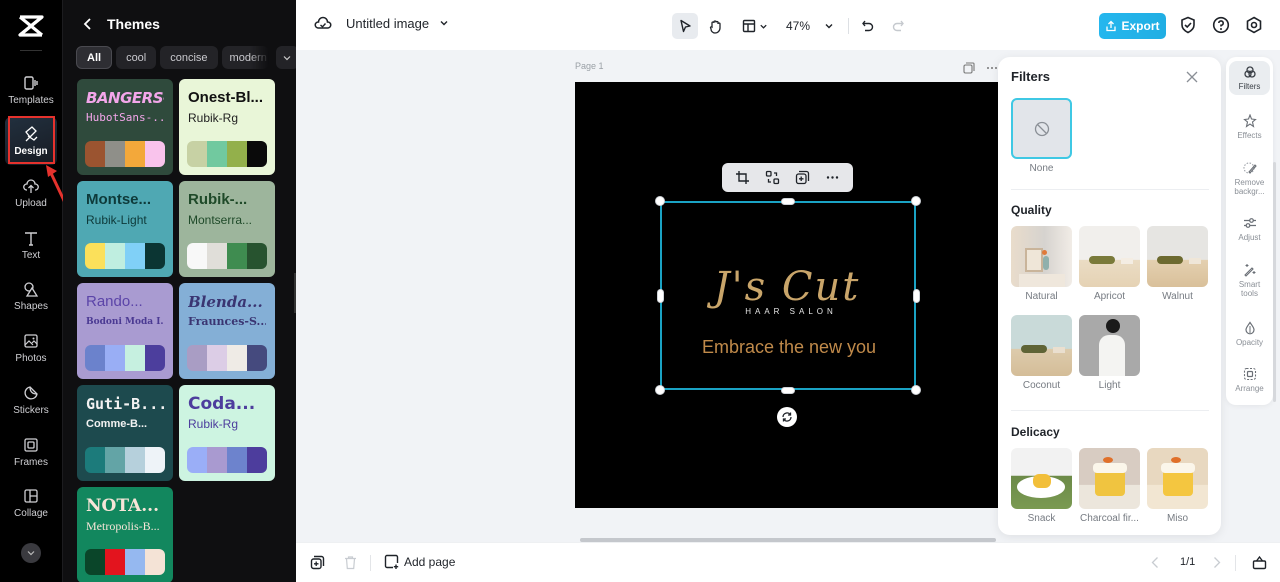 The width and height of the screenshot is (1280, 582). I want to click on document-title: Untitled image, so click(388, 23).